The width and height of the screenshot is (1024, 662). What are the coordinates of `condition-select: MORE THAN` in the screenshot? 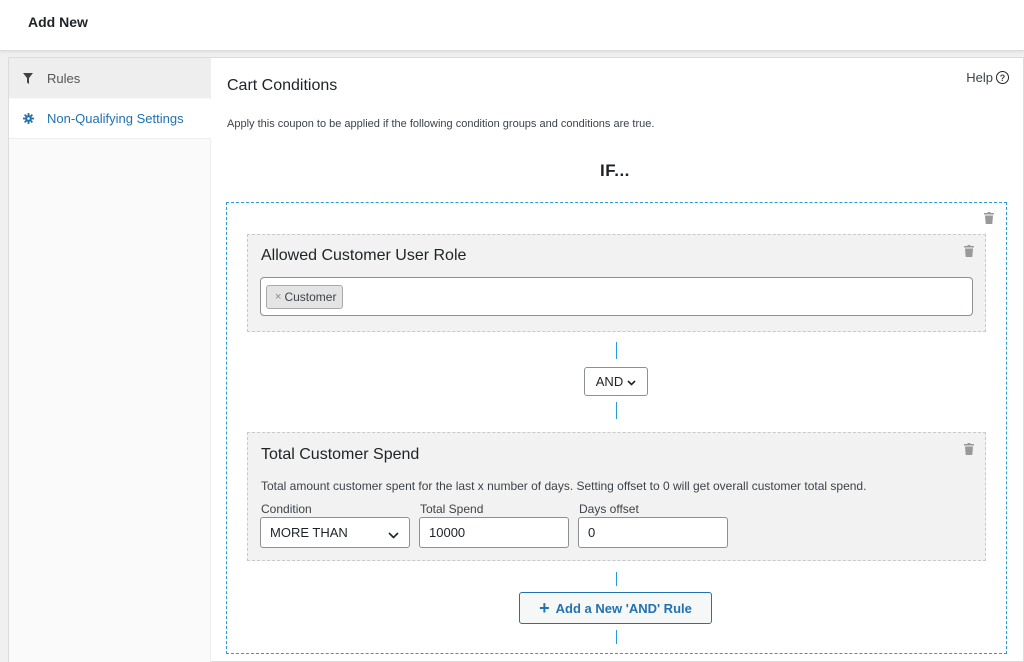 It's located at (335, 532).